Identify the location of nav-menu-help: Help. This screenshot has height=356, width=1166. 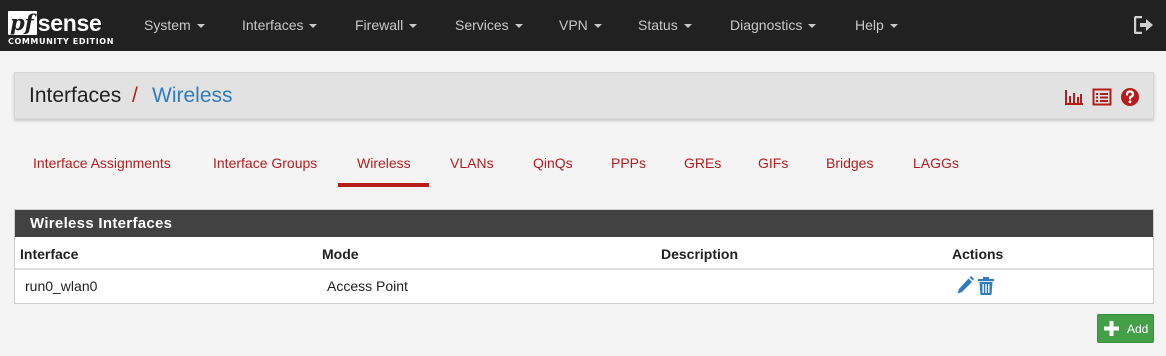
(876, 25).